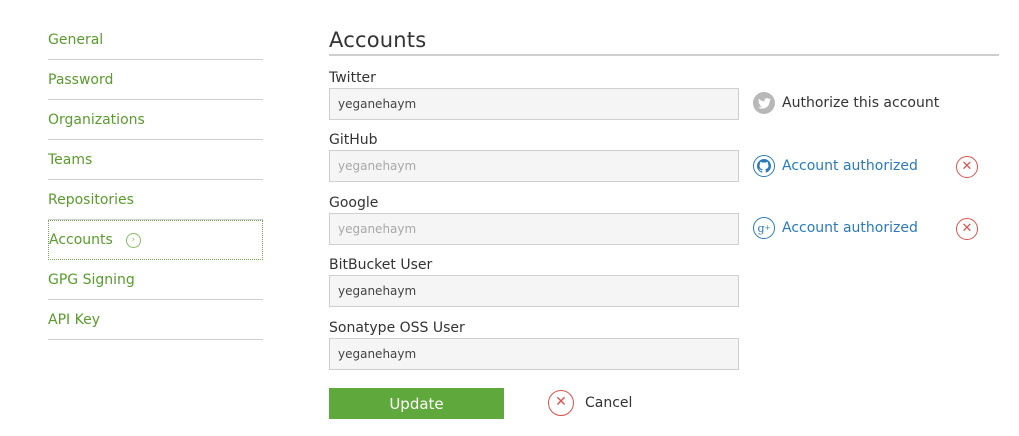 The height and width of the screenshot is (436, 1019). What do you see at coordinates (534, 104) in the screenshot?
I see `twitter-input` at bounding box center [534, 104].